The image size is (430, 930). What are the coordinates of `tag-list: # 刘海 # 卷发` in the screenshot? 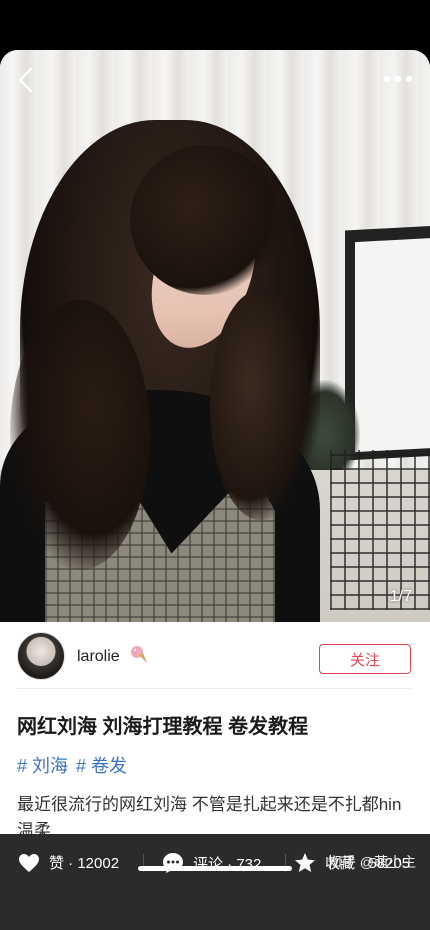 It's located at (72, 765).